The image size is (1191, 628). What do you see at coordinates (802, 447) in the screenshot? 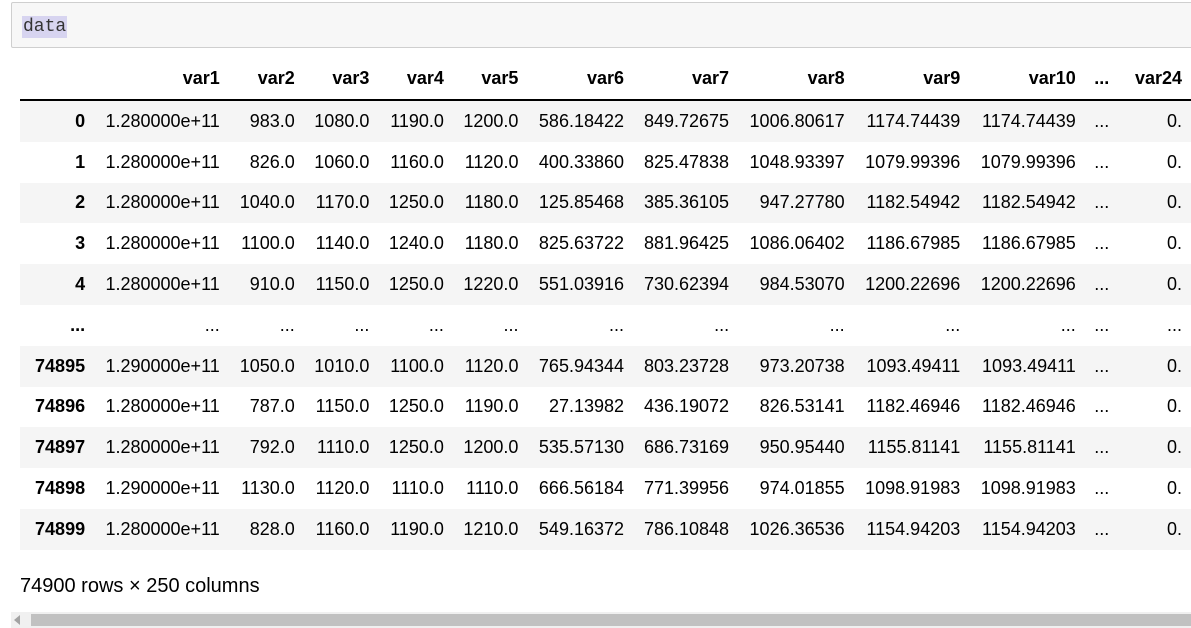
I see `table-cell: 950.95440` at bounding box center [802, 447].